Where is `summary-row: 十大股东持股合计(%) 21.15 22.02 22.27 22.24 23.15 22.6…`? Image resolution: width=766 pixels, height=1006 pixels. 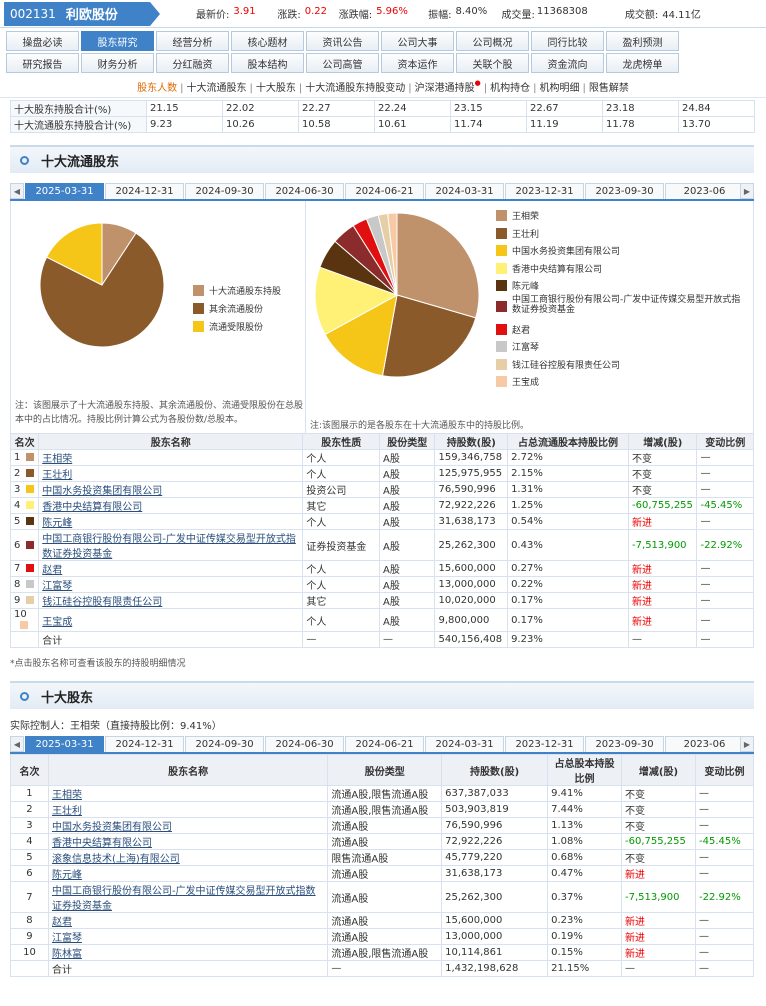
summary-row: 十大股东持股合计(%) 21.15 22.02 22.27 22.24 23.15 22.6… is located at coordinates (382, 108).